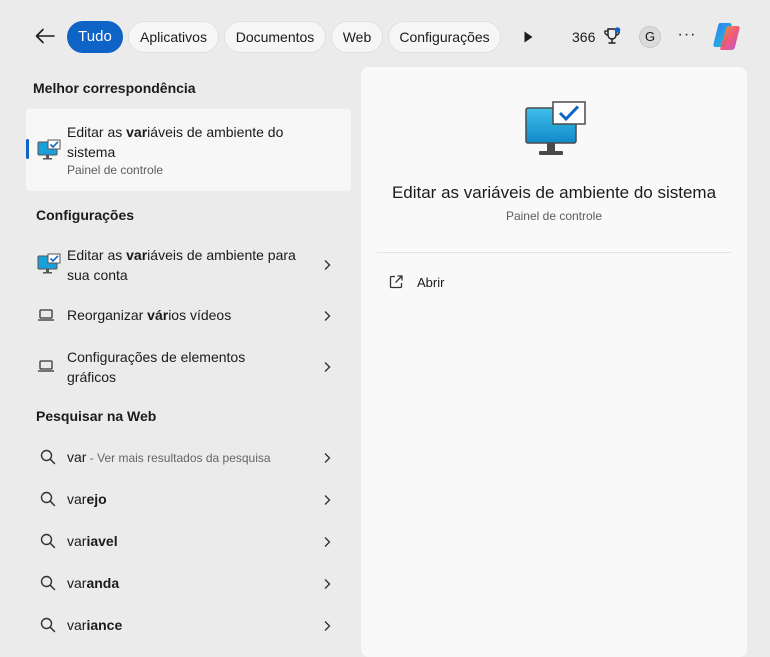 This screenshot has height=657, width=770. Describe the element at coordinates (169, 457) in the screenshot. I see `web-search-label: var - Ver mais resultados da pesquisa` at that location.